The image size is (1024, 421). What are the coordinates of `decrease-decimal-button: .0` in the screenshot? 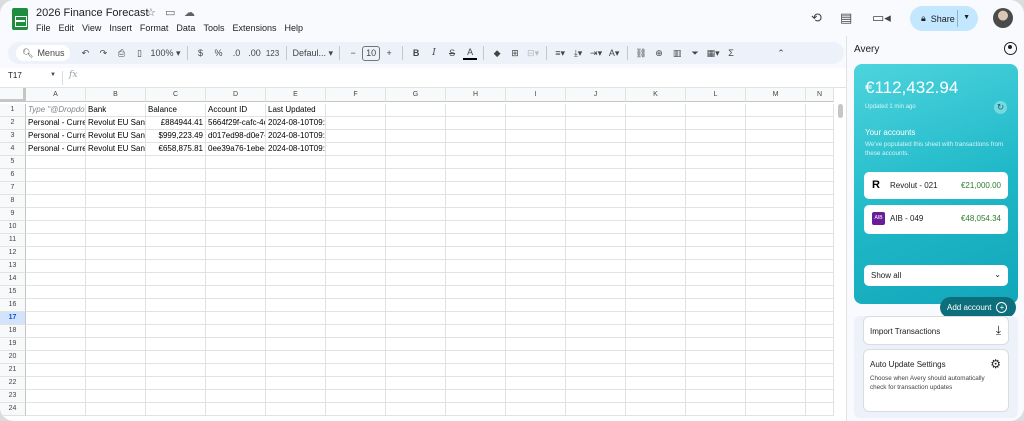 It's located at (237, 53).